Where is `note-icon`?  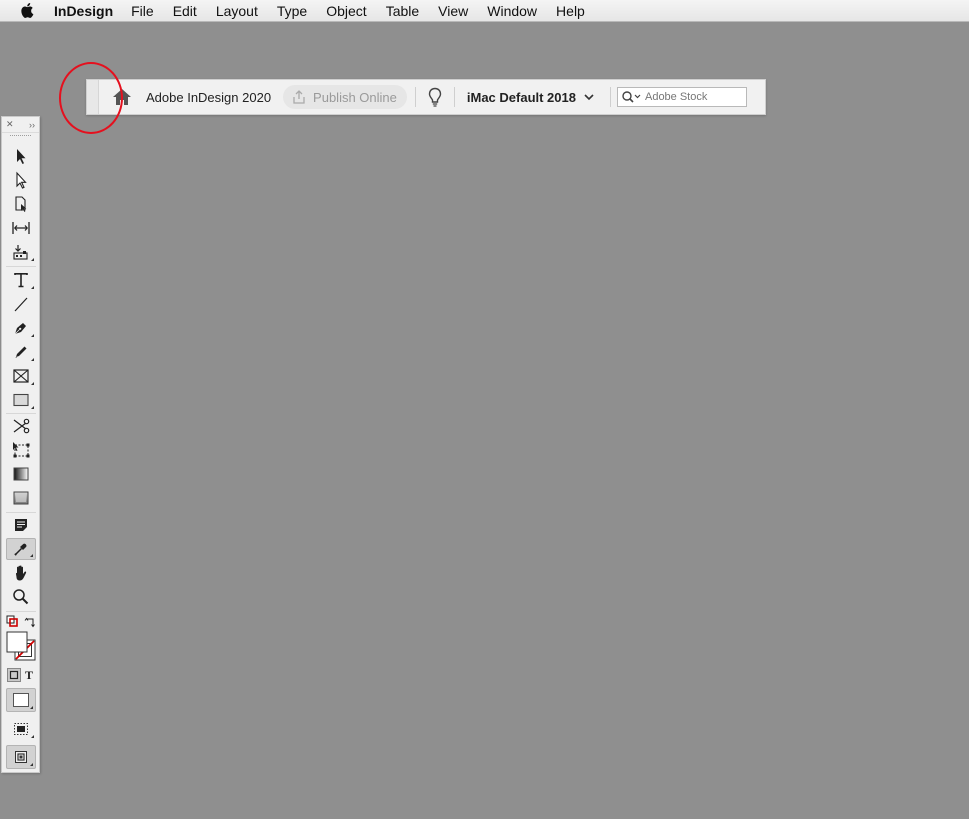 note-icon is located at coordinates (21, 525).